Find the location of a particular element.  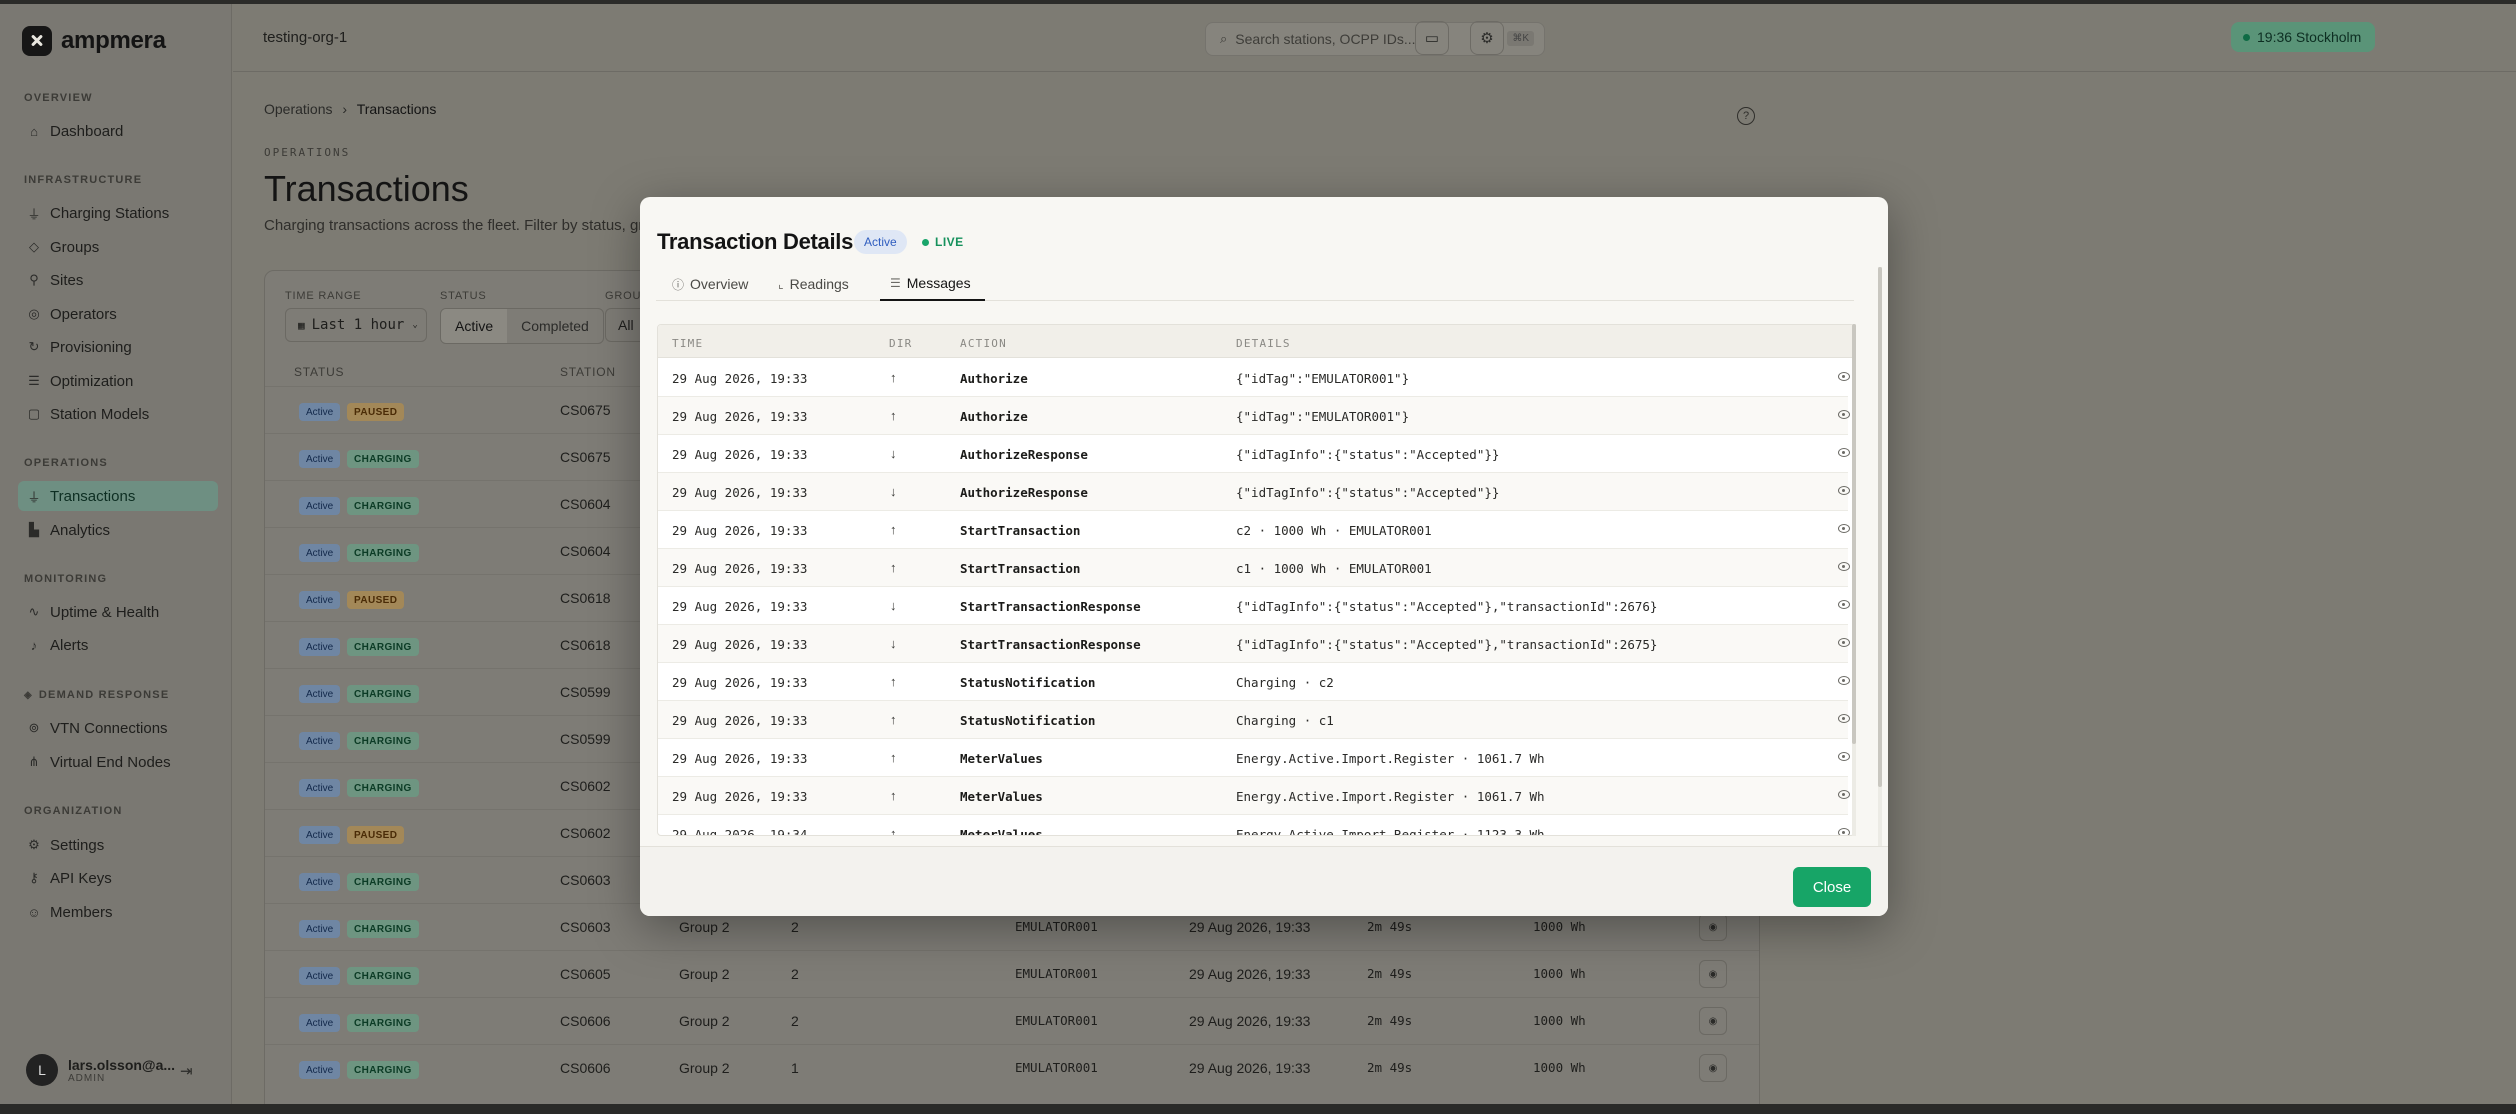

close-button: Close is located at coordinates (1832, 887).